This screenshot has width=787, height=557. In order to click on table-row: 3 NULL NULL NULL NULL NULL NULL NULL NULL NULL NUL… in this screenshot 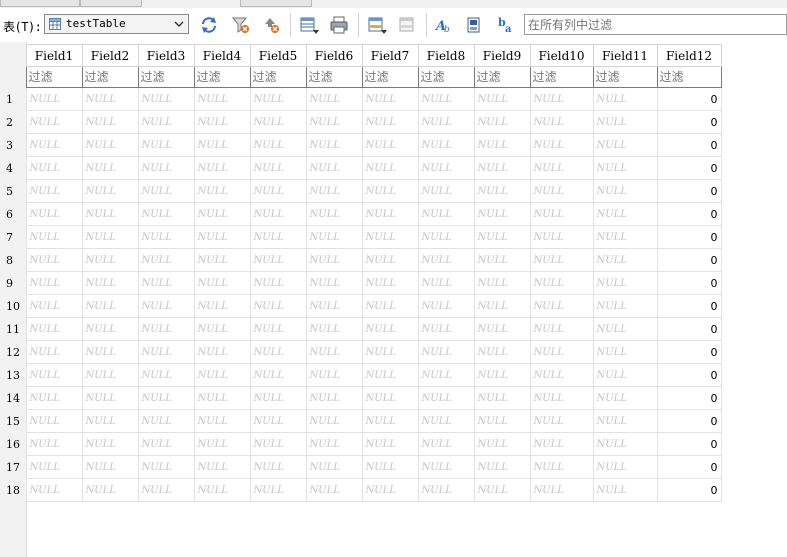, I will do `click(361, 145)`.